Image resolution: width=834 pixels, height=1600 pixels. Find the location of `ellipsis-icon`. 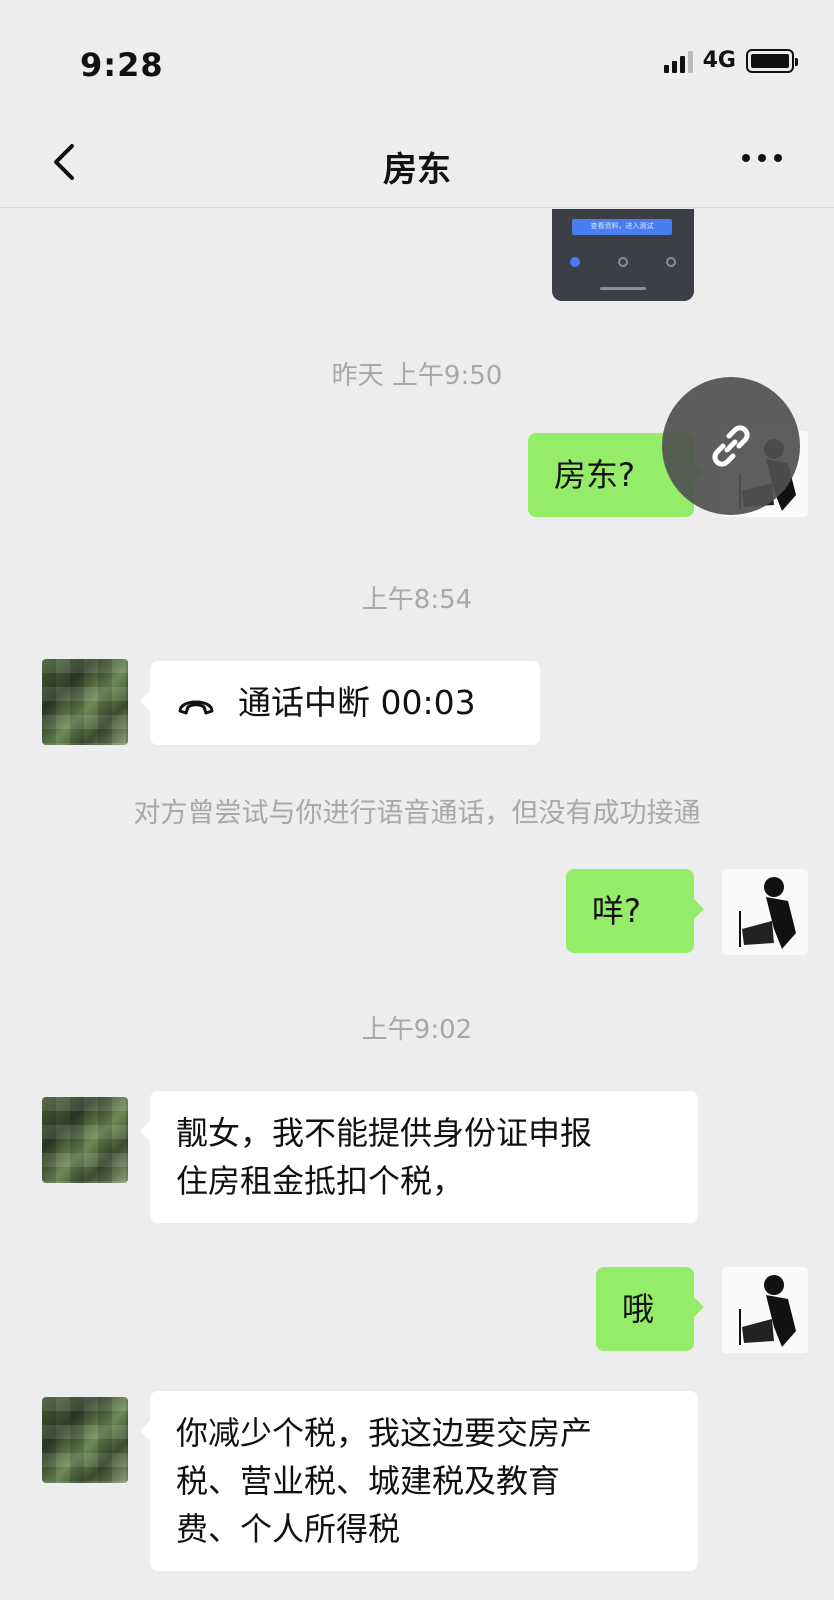

ellipsis-icon is located at coordinates (767, 158).